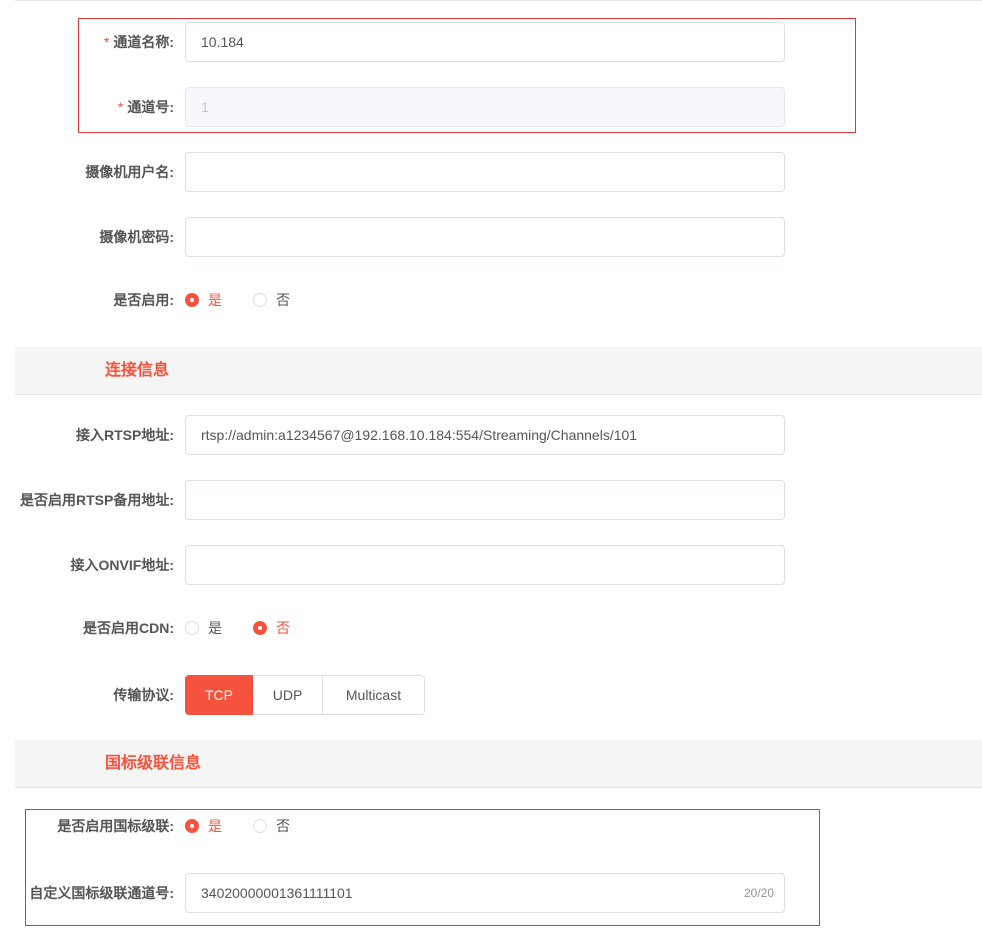 This screenshot has height=933, width=982. I want to click on rtsp-backup-label: 是否启用RTSP备用地址:, so click(97, 500).